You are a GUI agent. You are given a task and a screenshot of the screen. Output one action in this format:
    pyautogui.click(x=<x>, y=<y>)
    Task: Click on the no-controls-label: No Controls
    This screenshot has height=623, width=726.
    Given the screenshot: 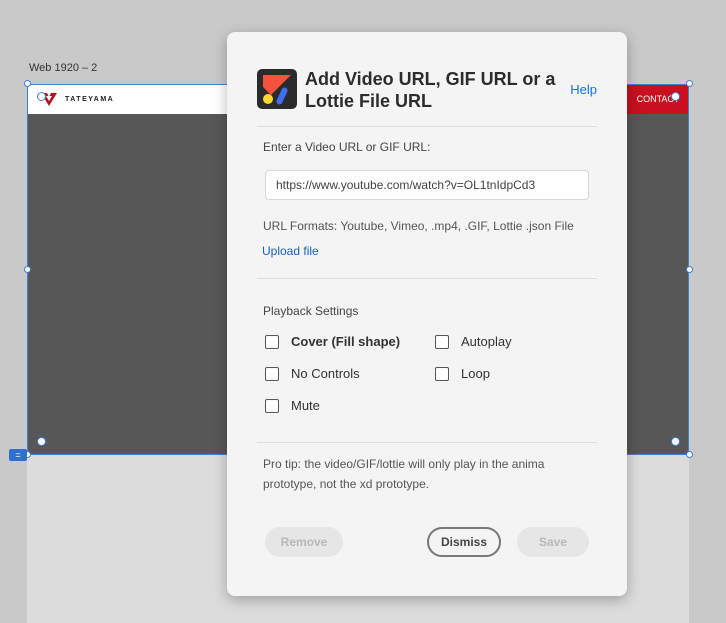 What is the action you would take?
    pyautogui.click(x=325, y=373)
    